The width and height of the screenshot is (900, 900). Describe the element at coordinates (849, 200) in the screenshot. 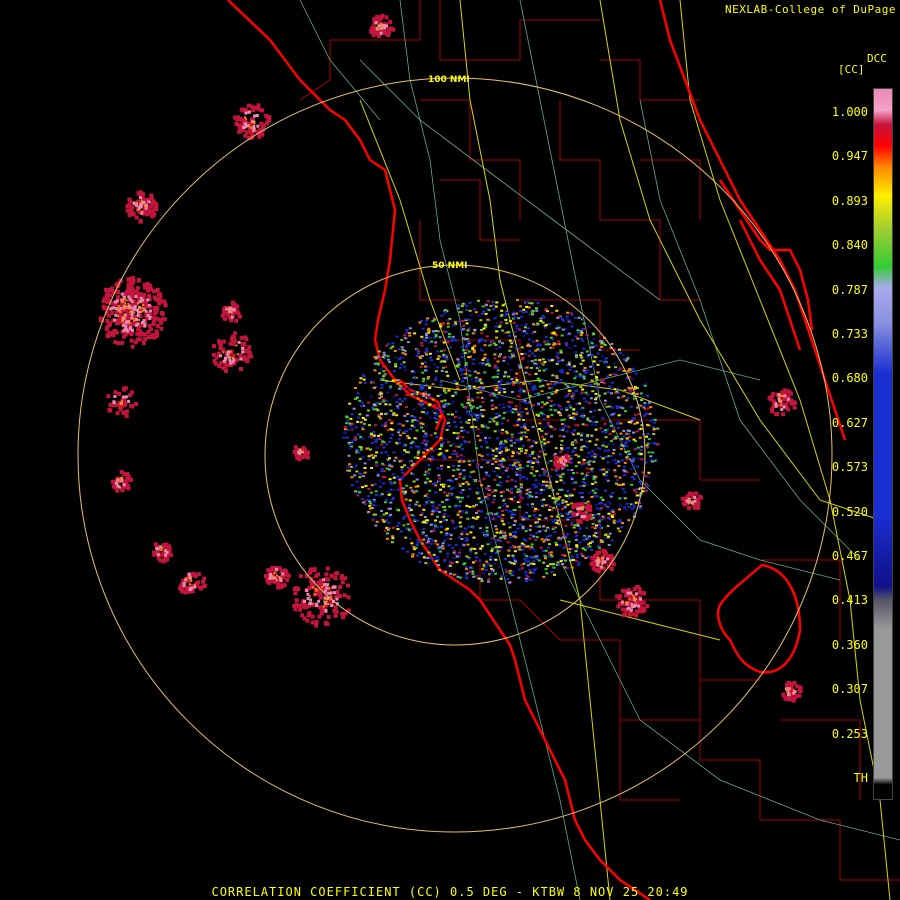

I see `color-scale-label: 0.893` at that location.